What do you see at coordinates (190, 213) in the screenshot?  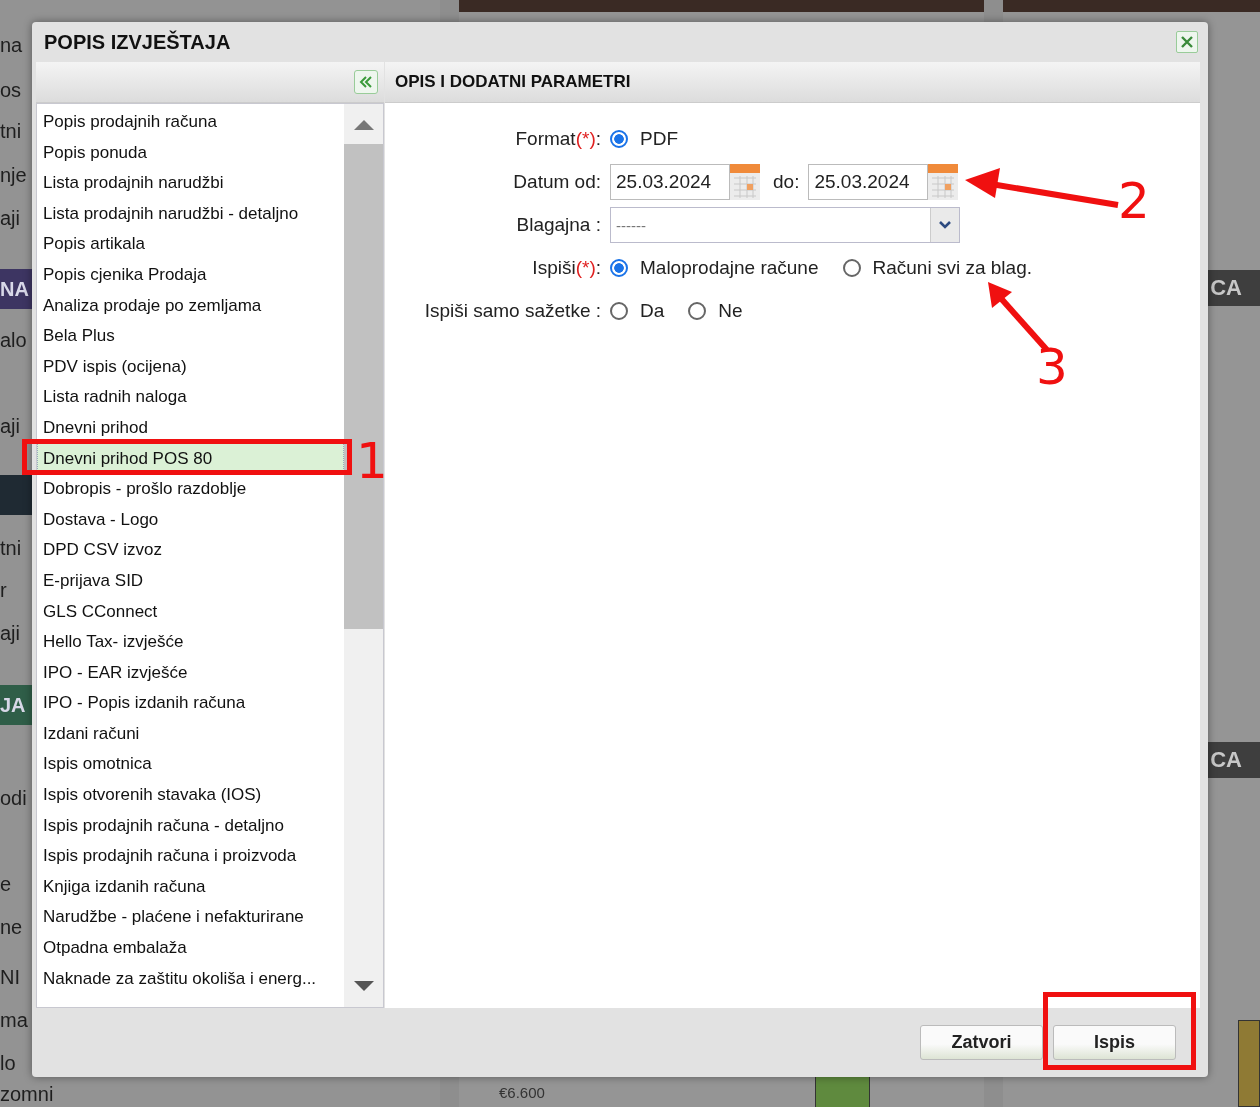 I see `report-item: Lista prodajnih narudžbi - detaljno` at bounding box center [190, 213].